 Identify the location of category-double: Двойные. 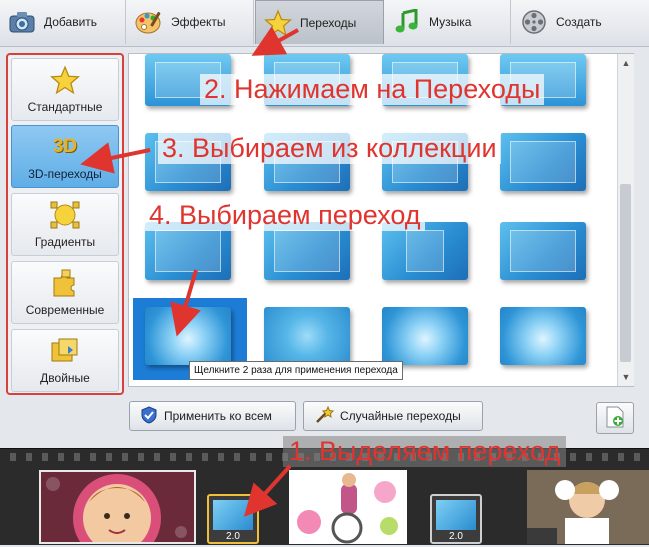
(65, 360).